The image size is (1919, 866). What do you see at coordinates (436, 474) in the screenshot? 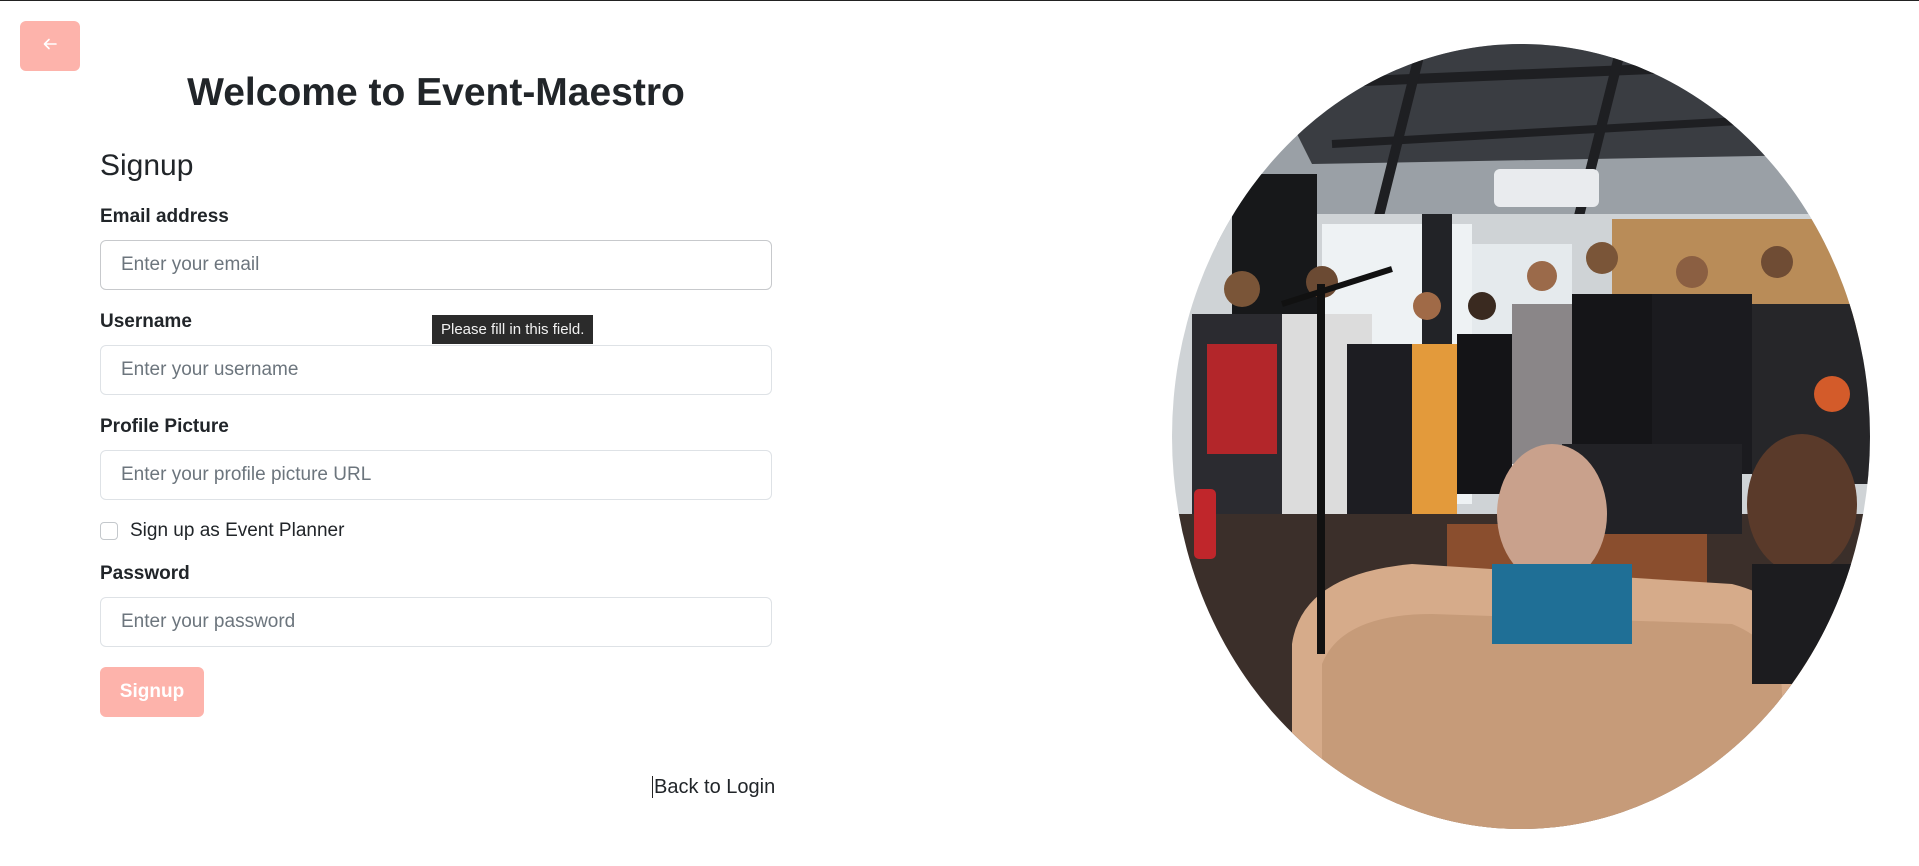
I see `profile-picture-field` at bounding box center [436, 474].